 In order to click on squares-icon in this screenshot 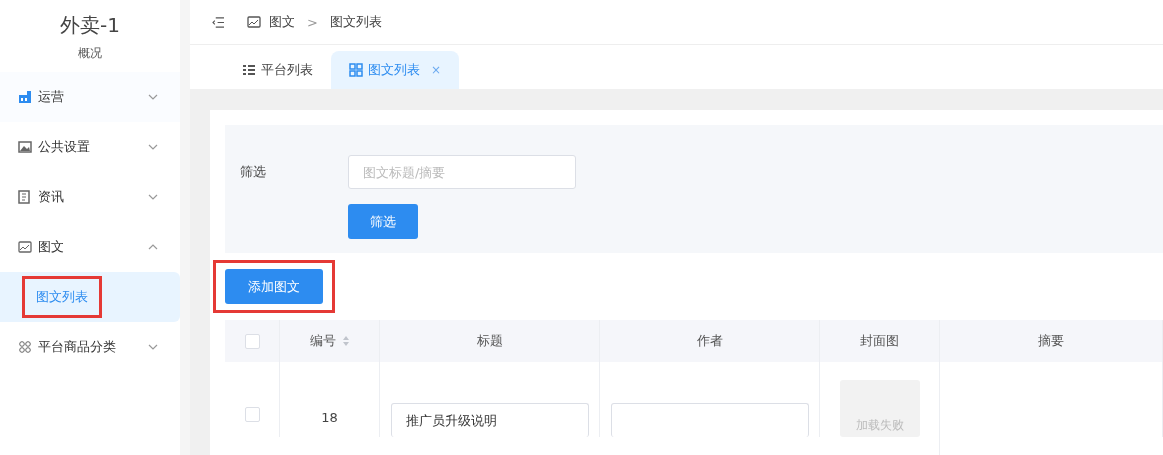, I will do `click(356, 70)`.